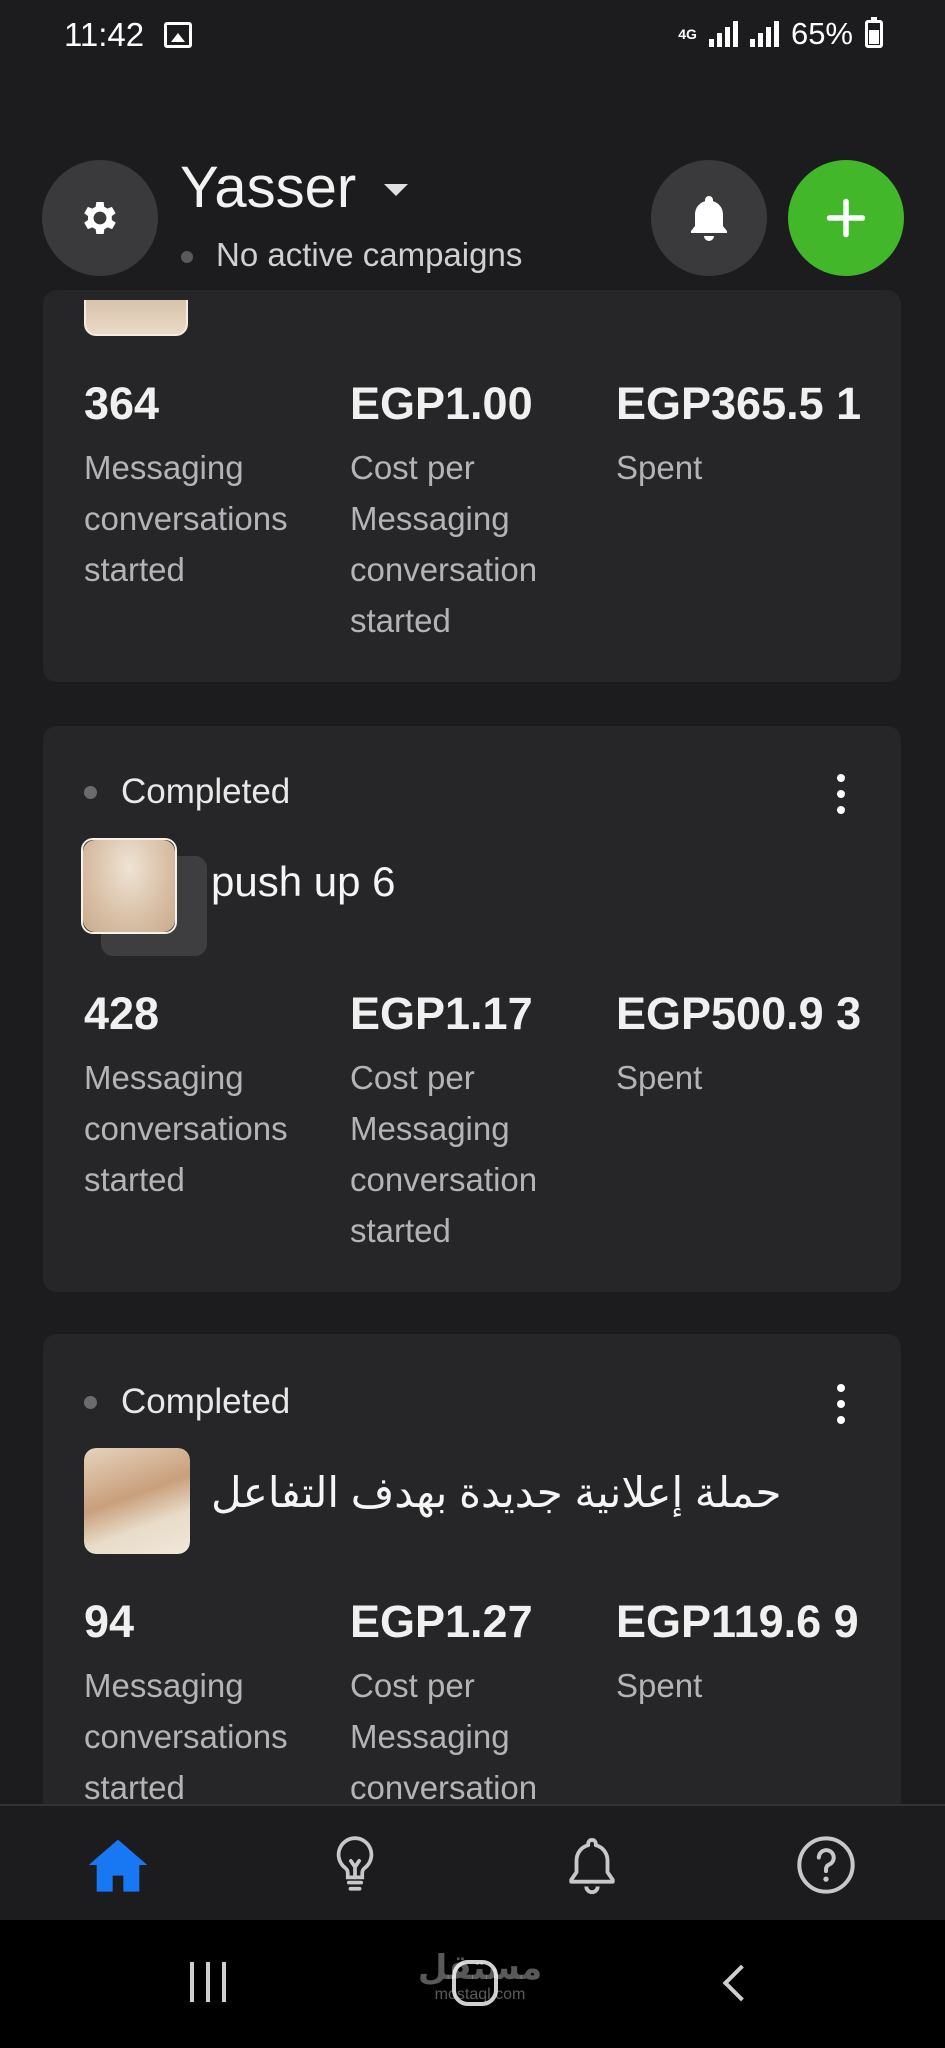 This screenshot has width=945, height=2048. I want to click on create-campaign-button, so click(846, 218).